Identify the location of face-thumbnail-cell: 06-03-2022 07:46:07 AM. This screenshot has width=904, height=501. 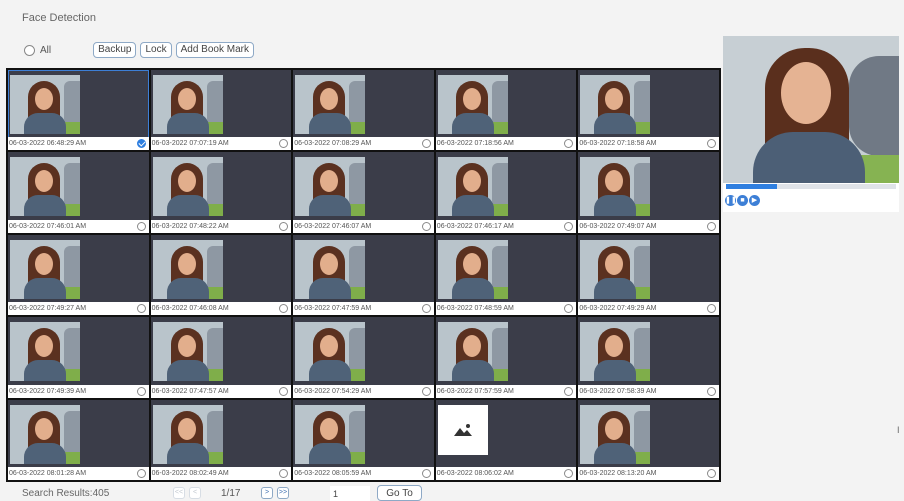
(363, 192).